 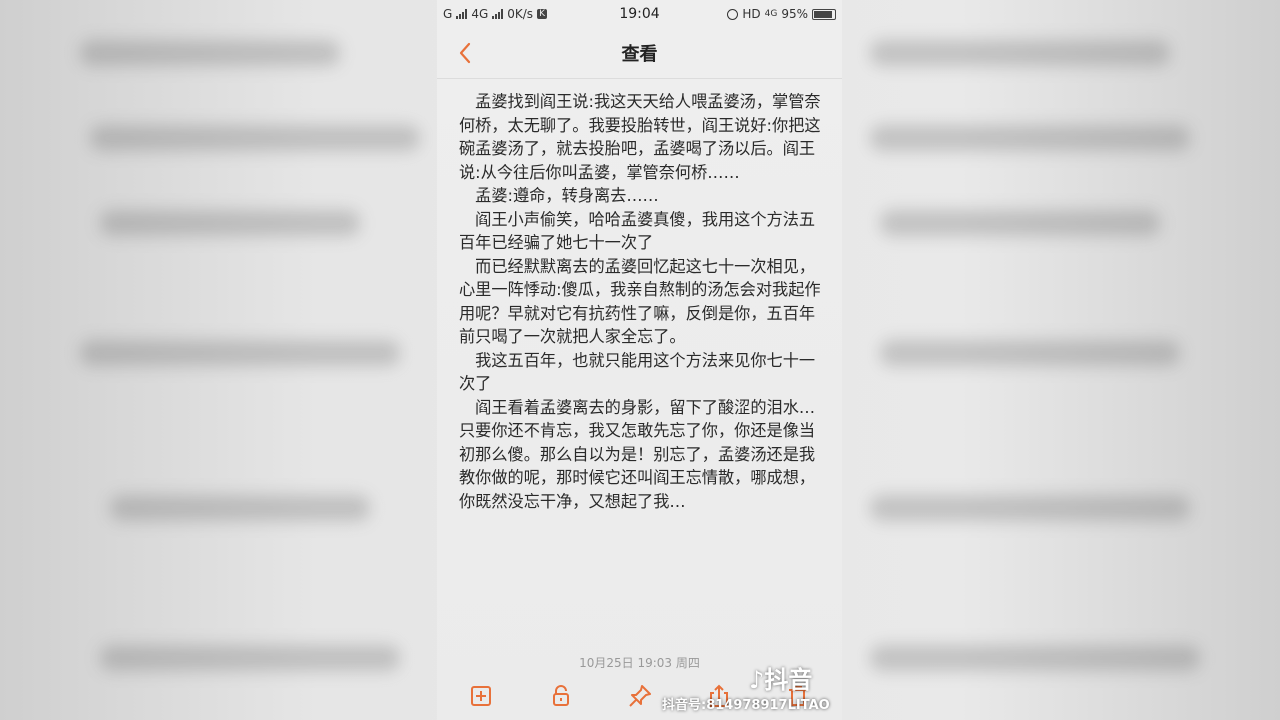 I want to click on page-title: 查看, so click(x=639, y=54).